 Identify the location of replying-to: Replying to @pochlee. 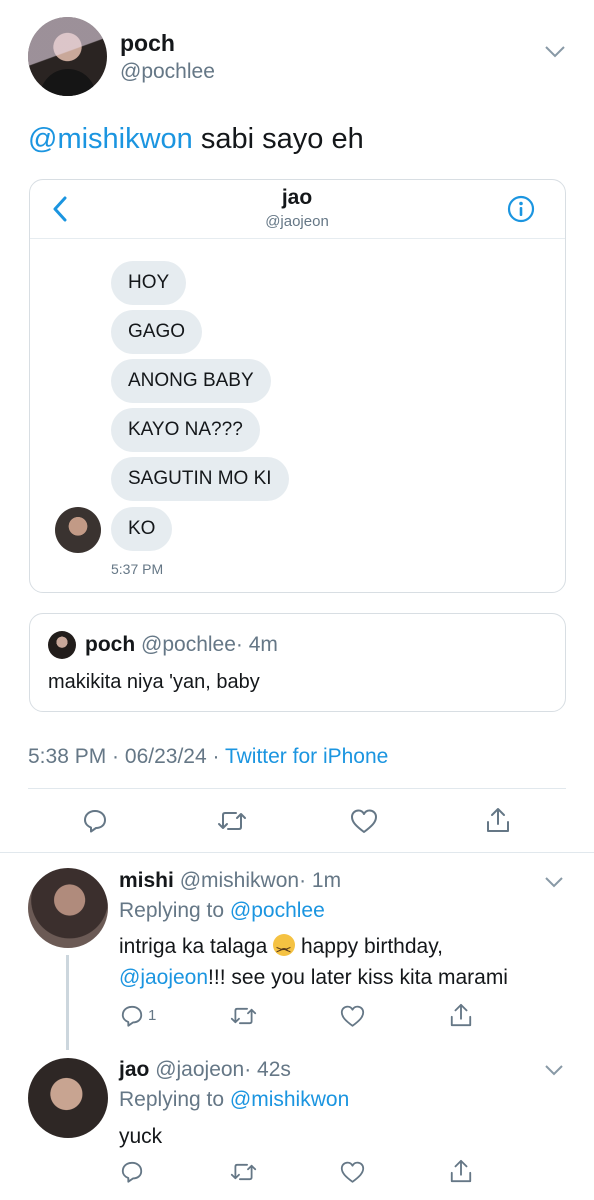
(222, 911).